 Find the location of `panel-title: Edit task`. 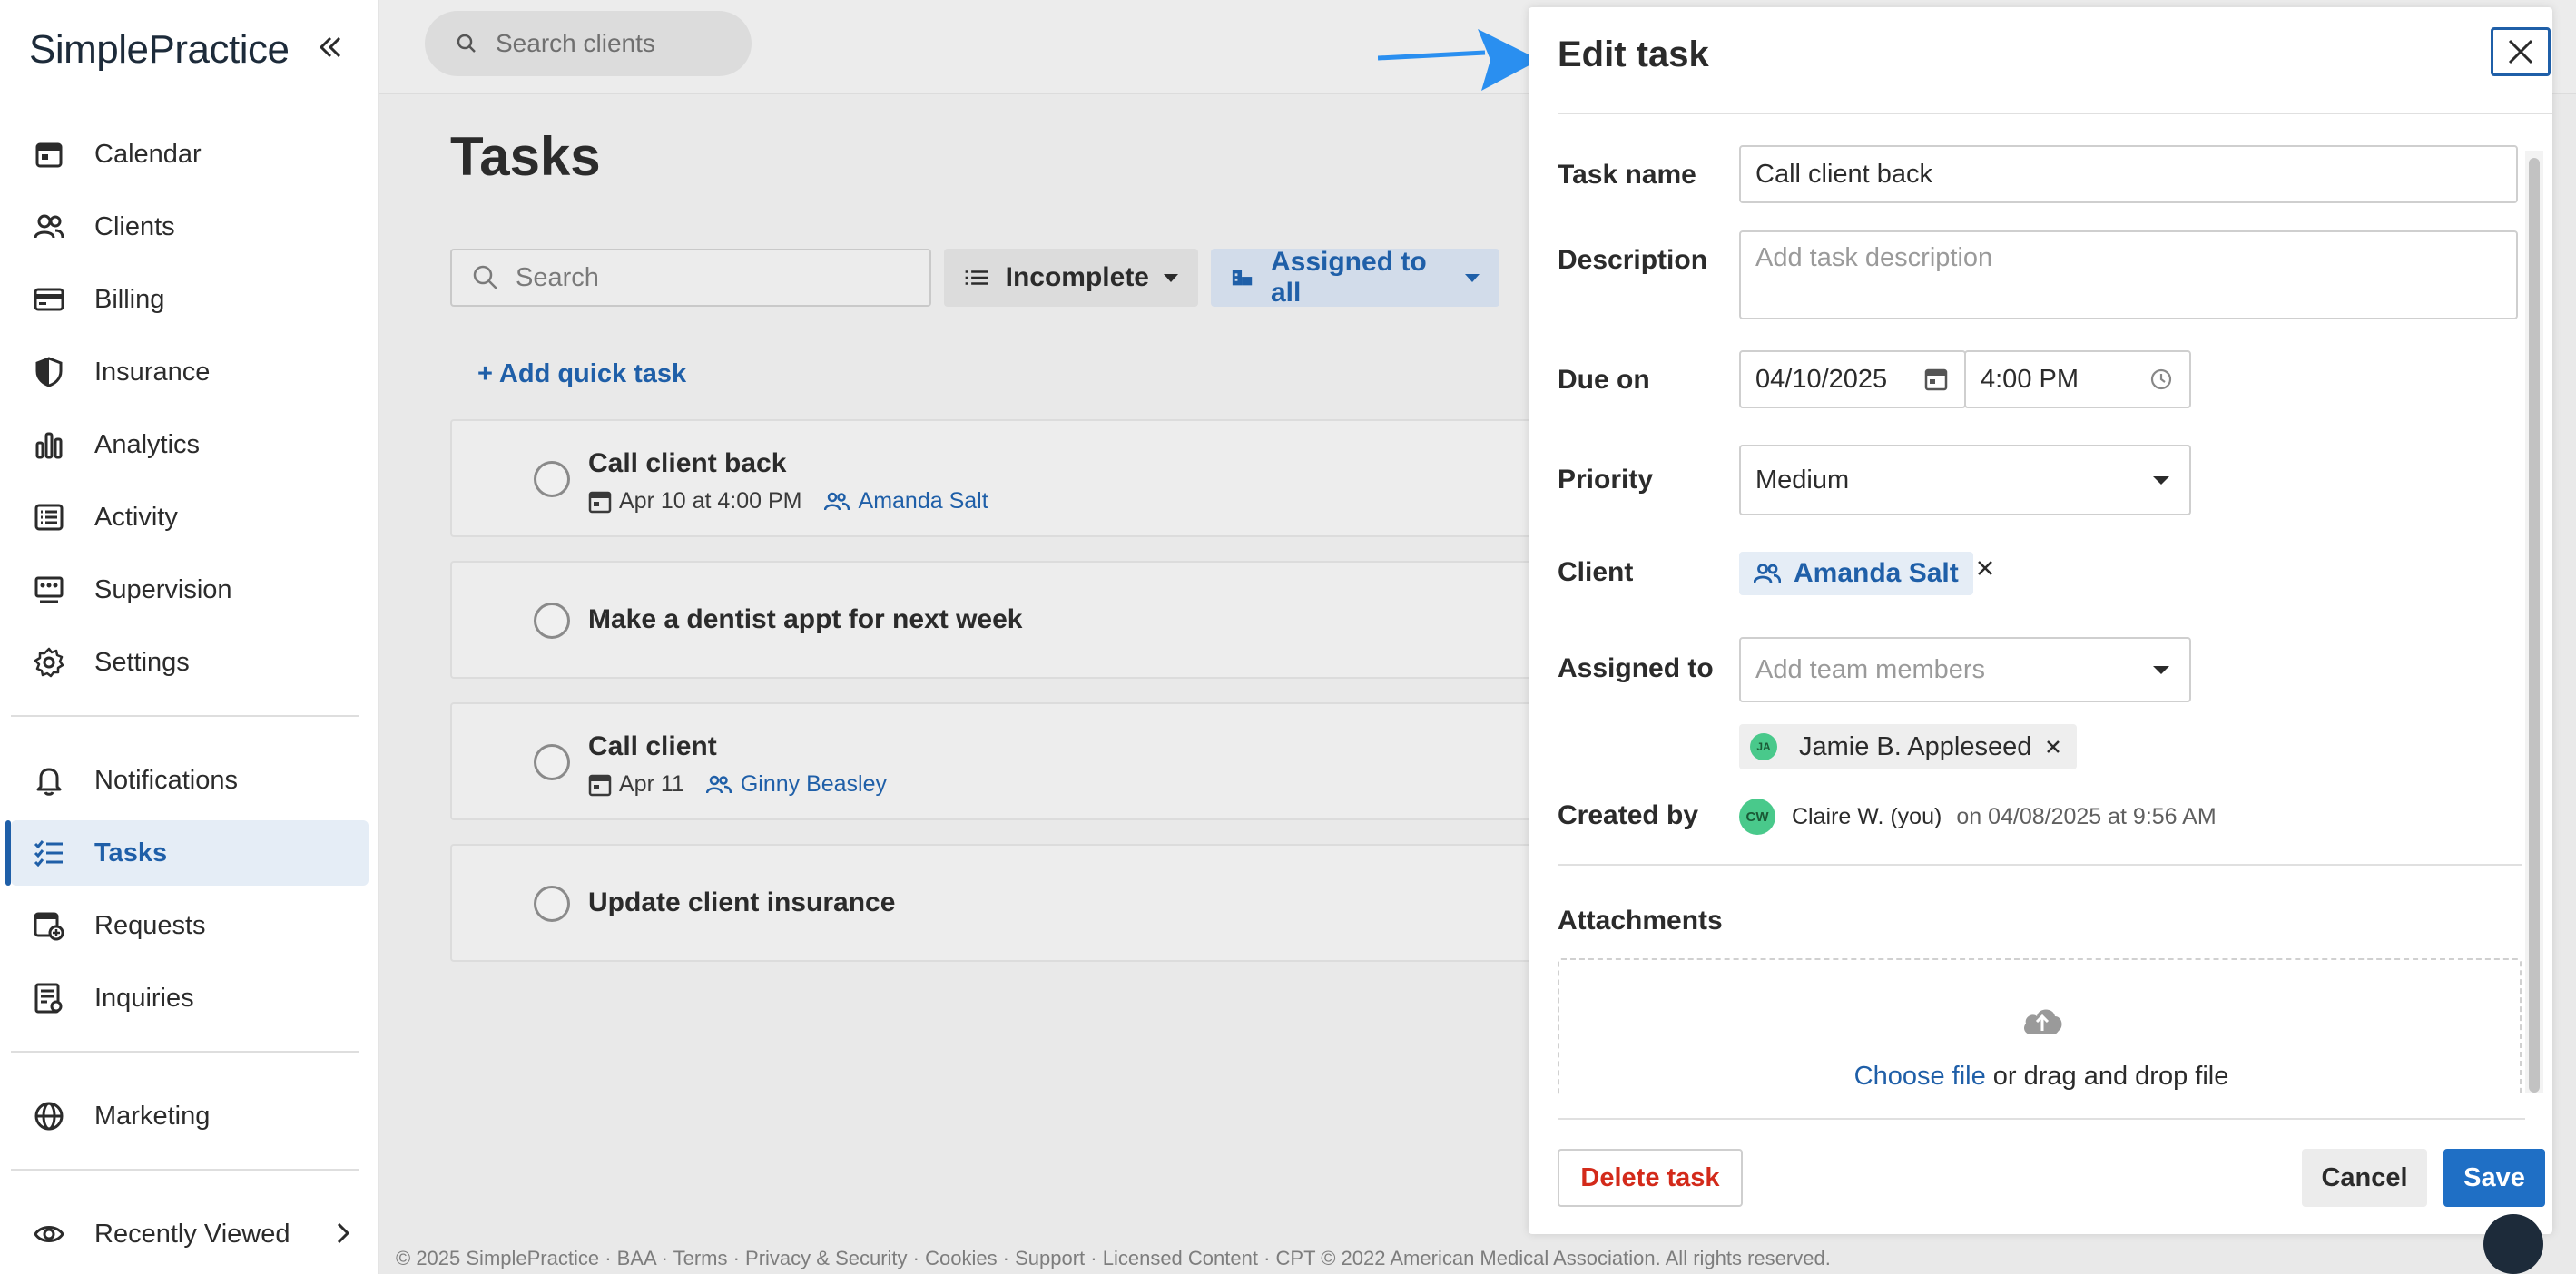

panel-title: Edit task is located at coordinates (1633, 54).